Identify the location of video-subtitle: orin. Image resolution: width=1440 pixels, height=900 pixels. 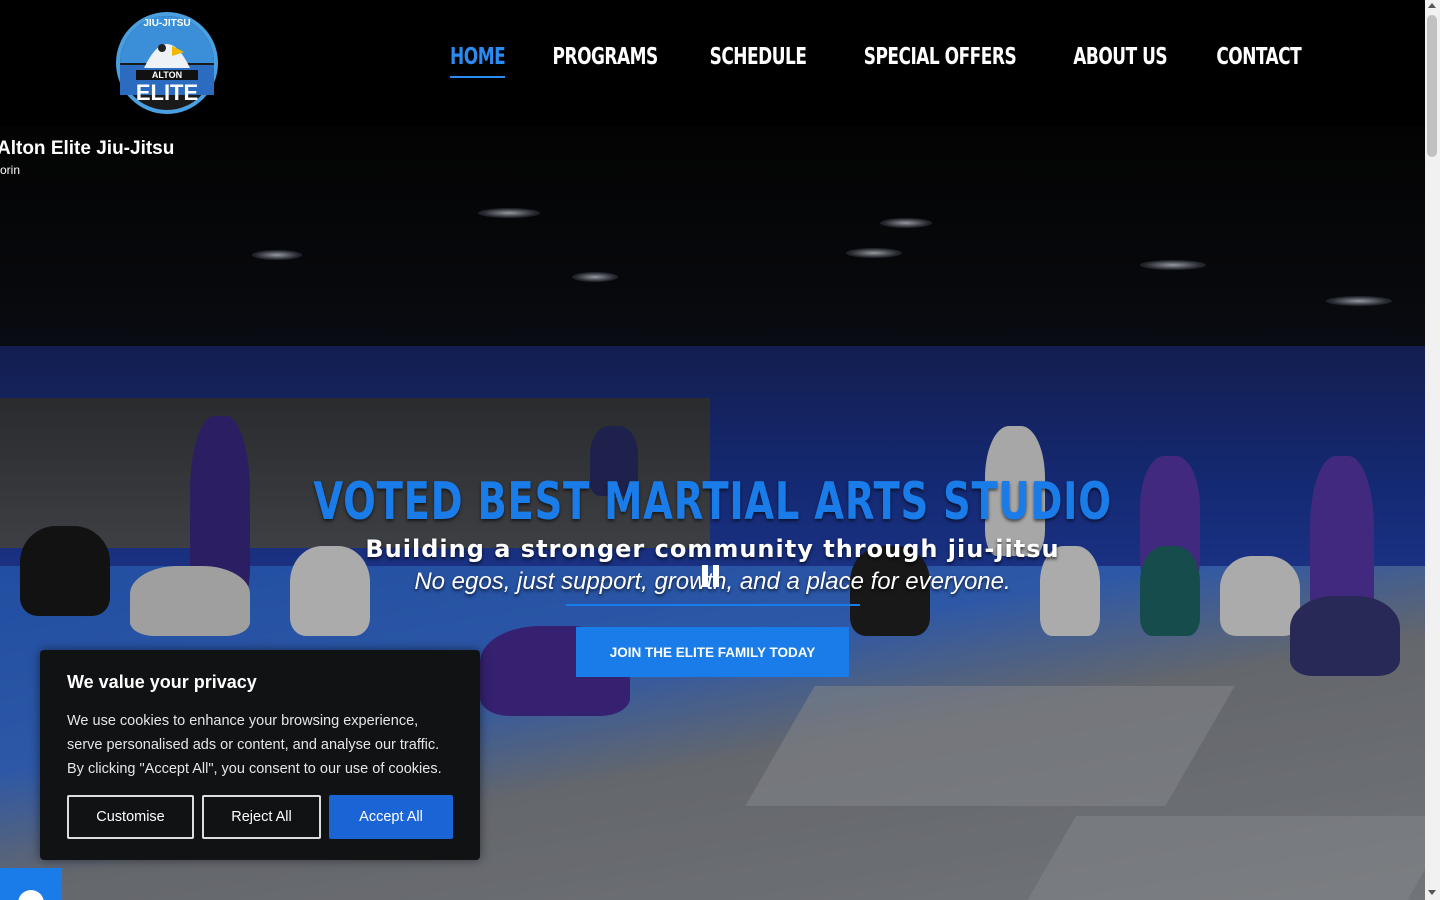
(10, 170).